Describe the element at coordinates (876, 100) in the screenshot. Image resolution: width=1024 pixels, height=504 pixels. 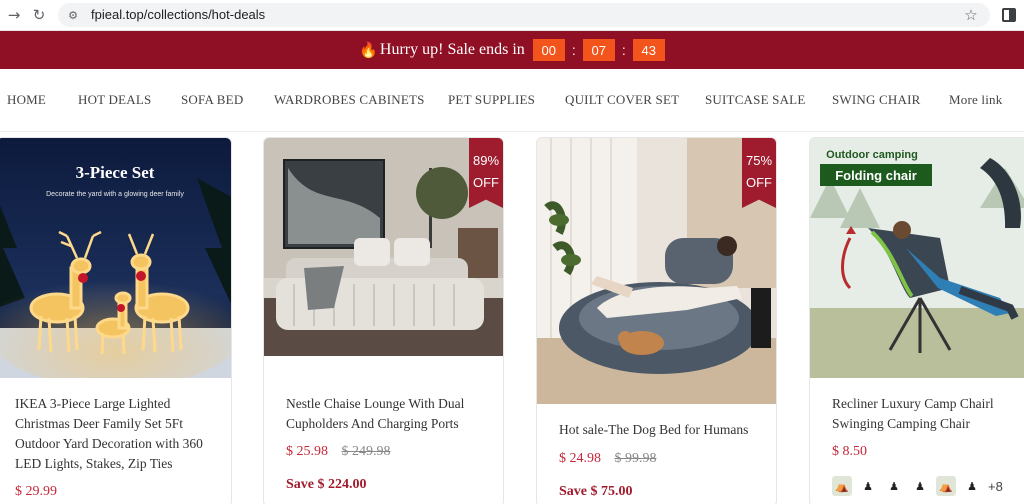
I see `nav-item-swing-chair: SWING CHAIR` at that location.